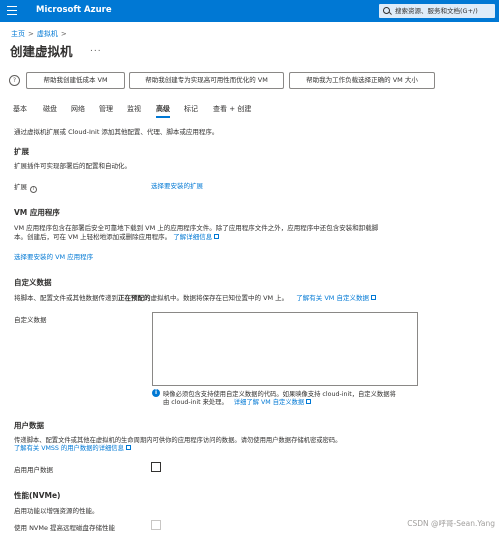  I want to click on breadcrumb: 主页 > 虚拟机 >, so click(40, 34).